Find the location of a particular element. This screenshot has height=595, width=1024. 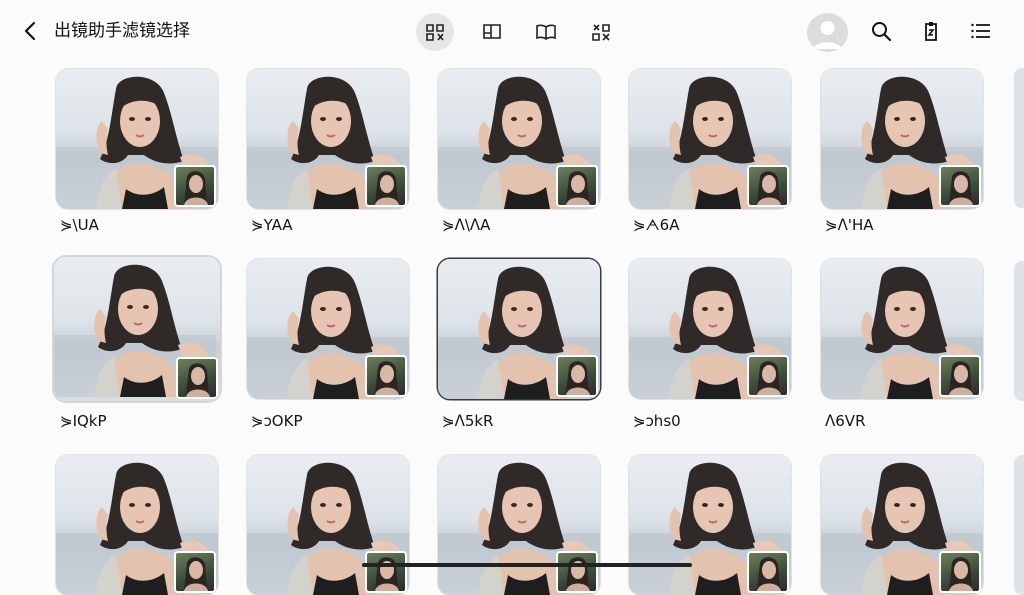

filter-label: ᐱ6VR is located at coordinates (845, 421).